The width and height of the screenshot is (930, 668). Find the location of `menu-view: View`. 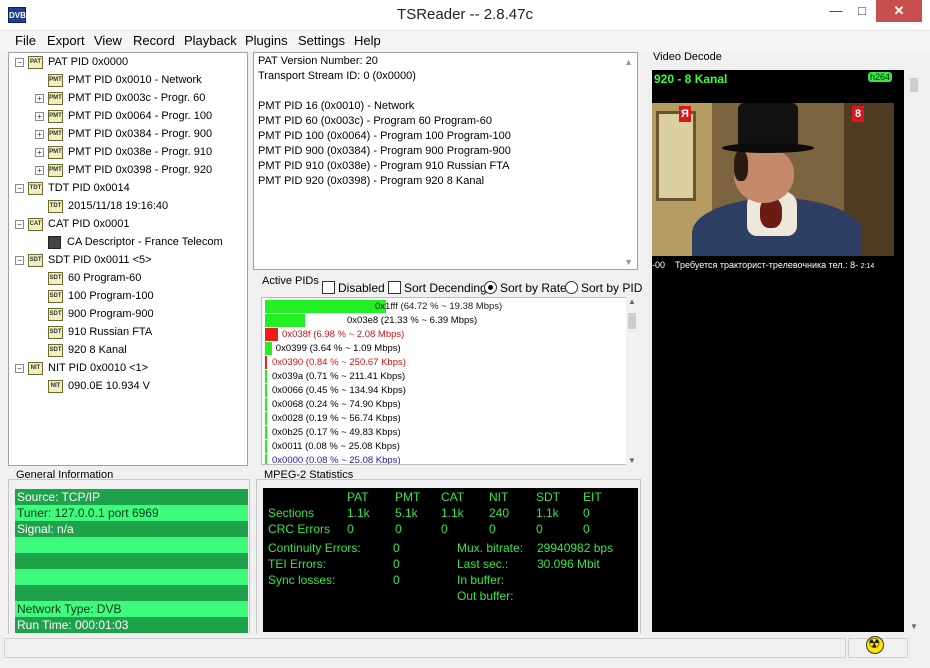

menu-view: View is located at coordinates (108, 40).